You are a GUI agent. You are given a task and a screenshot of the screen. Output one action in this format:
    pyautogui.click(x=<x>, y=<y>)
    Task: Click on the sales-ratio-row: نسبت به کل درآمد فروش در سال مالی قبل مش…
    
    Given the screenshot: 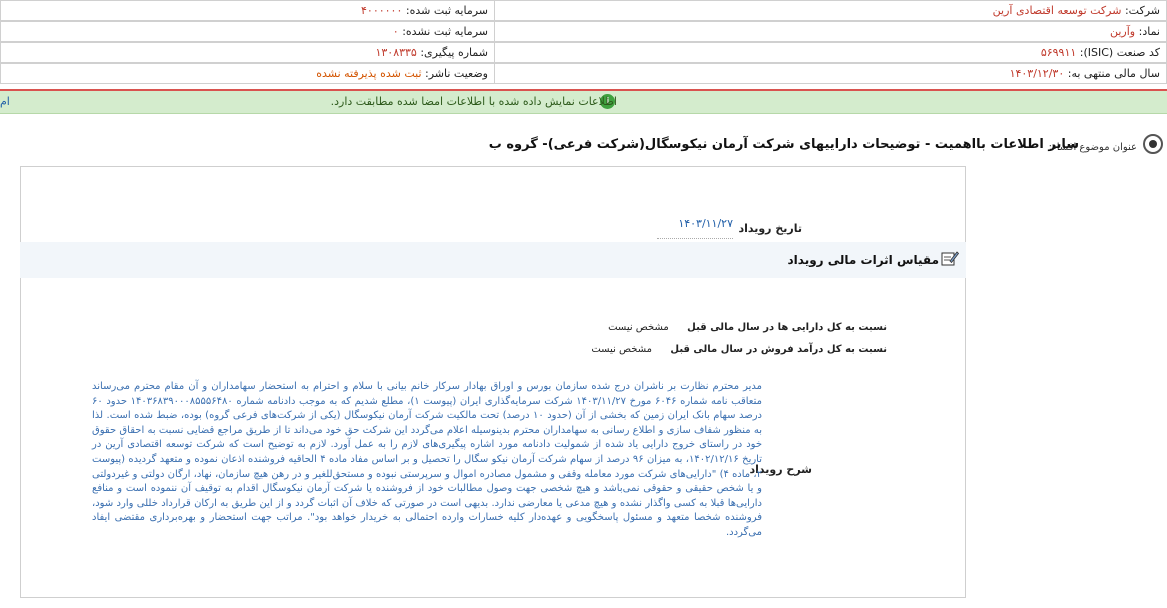 What is the action you would take?
    pyautogui.click(x=739, y=349)
    